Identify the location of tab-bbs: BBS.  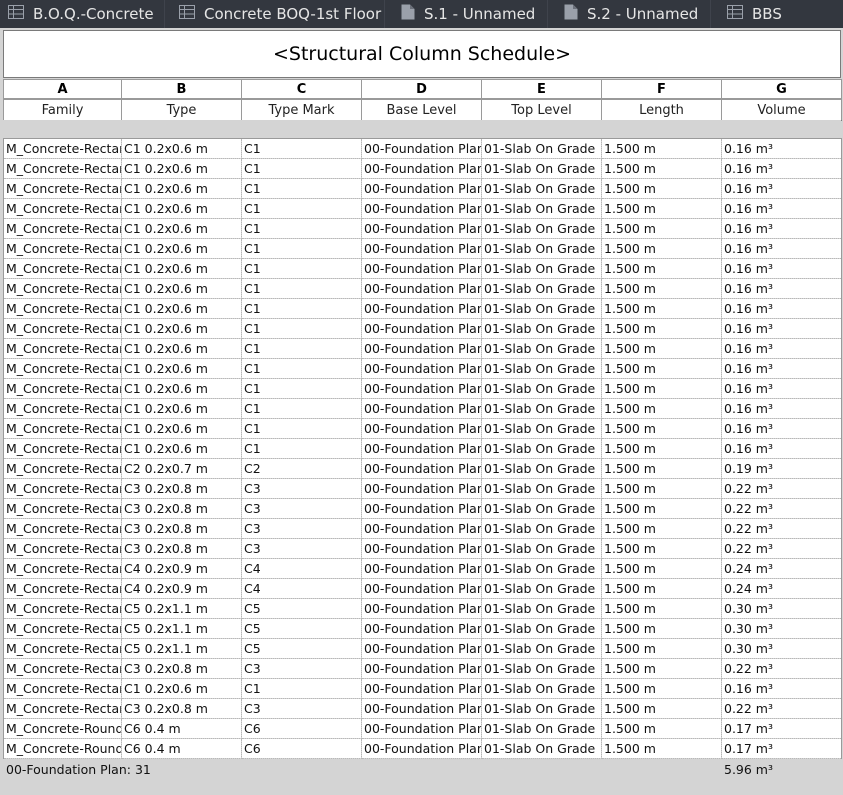
(776, 14).